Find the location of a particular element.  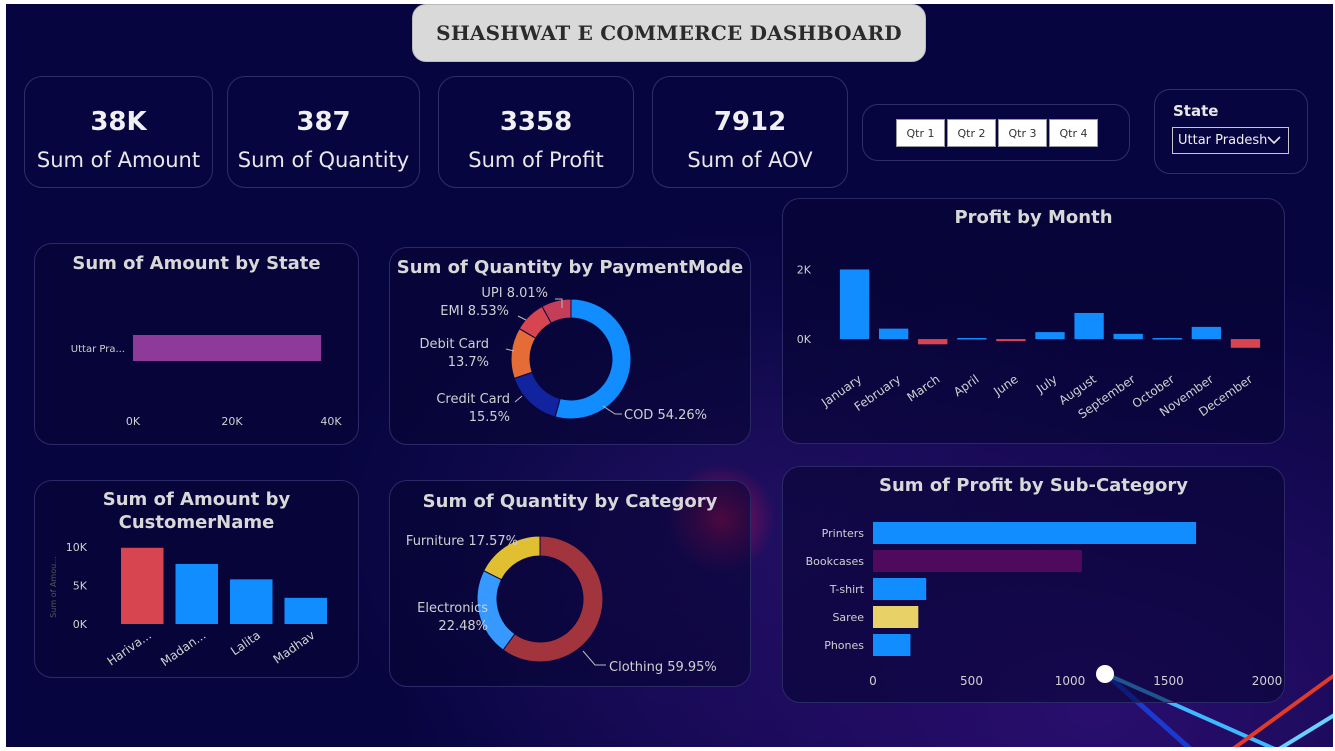

tick-label: 10K is located at coordinates (77, 547).